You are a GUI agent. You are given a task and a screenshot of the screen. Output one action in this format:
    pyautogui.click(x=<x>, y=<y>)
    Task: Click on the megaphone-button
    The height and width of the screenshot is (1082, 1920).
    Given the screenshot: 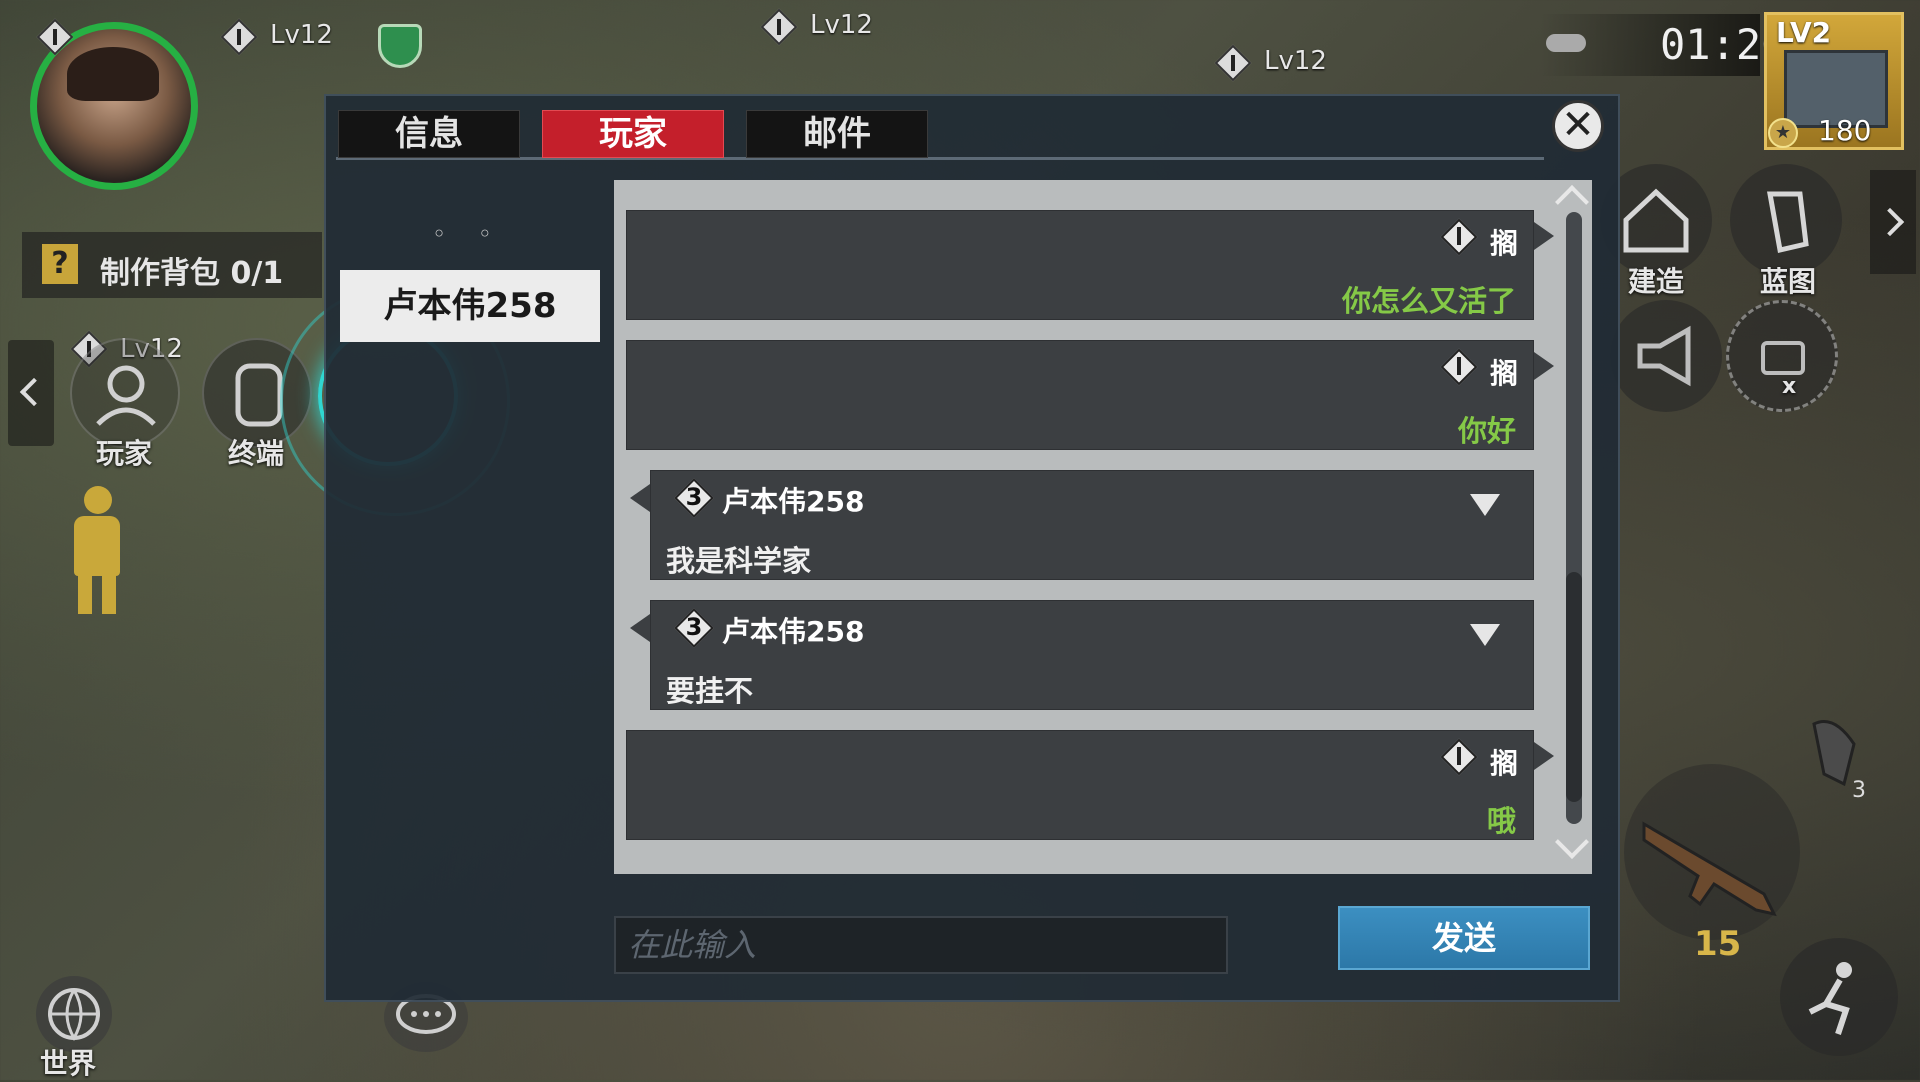 What is the action you would take?
    pyautogui.click(x=1666, y=356)
    